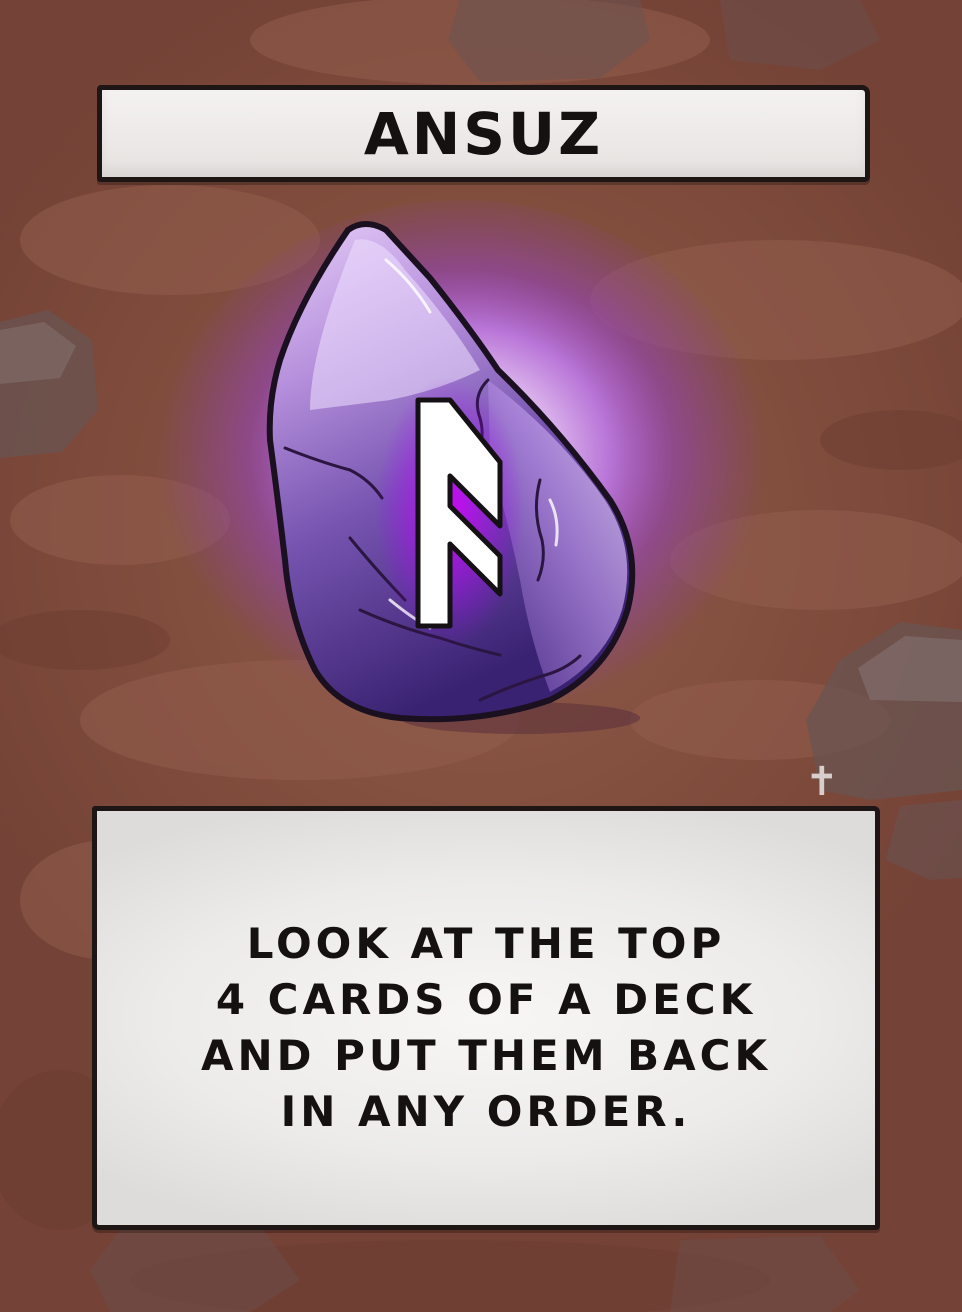 Image resolution: width=962 pixels, height=1312 pixels. What do you see at coordinates (486, 1055) in the screenshot?
I see `description-line: AND PUT THEM BACK` at bounding box center [486, 1055].